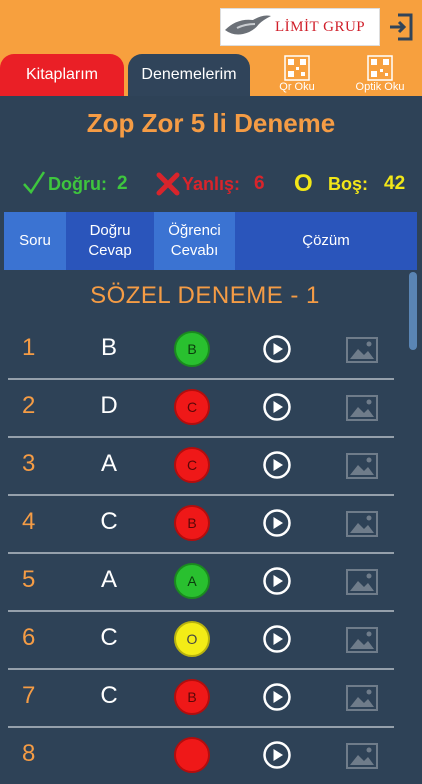 This screenshot has height=784, width=422. What do you see at coordinates (395, 183) in the screenshot?
I see `empty-count: 42` at bounding box center [395, 183].